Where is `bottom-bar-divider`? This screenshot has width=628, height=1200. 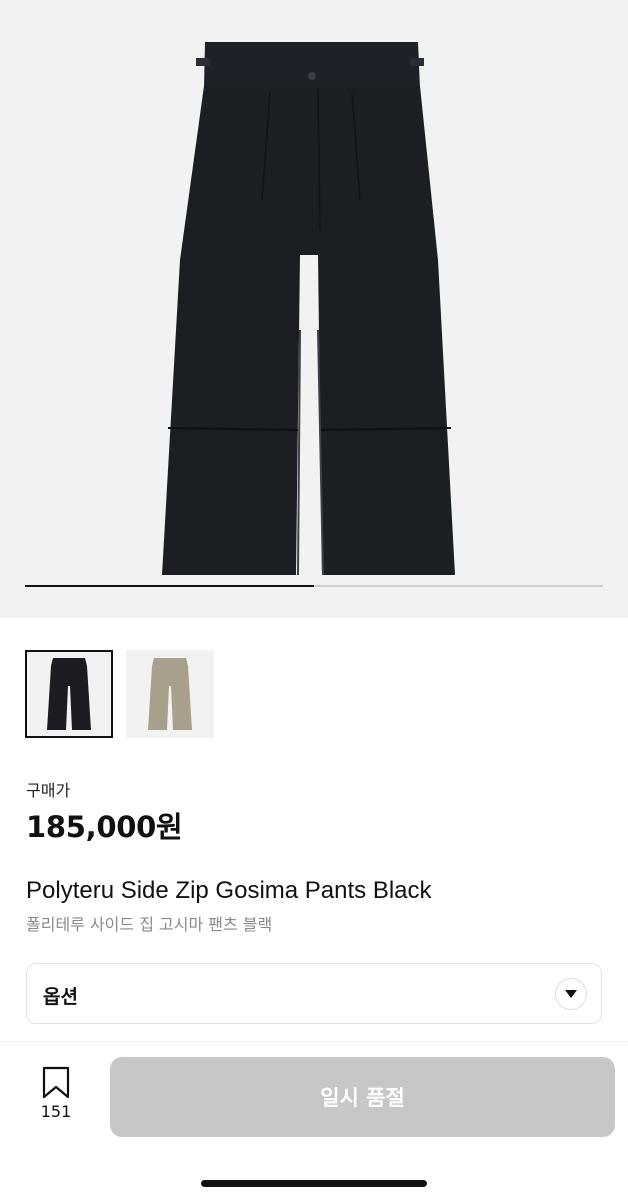
bottom-bar-divider is located at coordinates (314, 1041).